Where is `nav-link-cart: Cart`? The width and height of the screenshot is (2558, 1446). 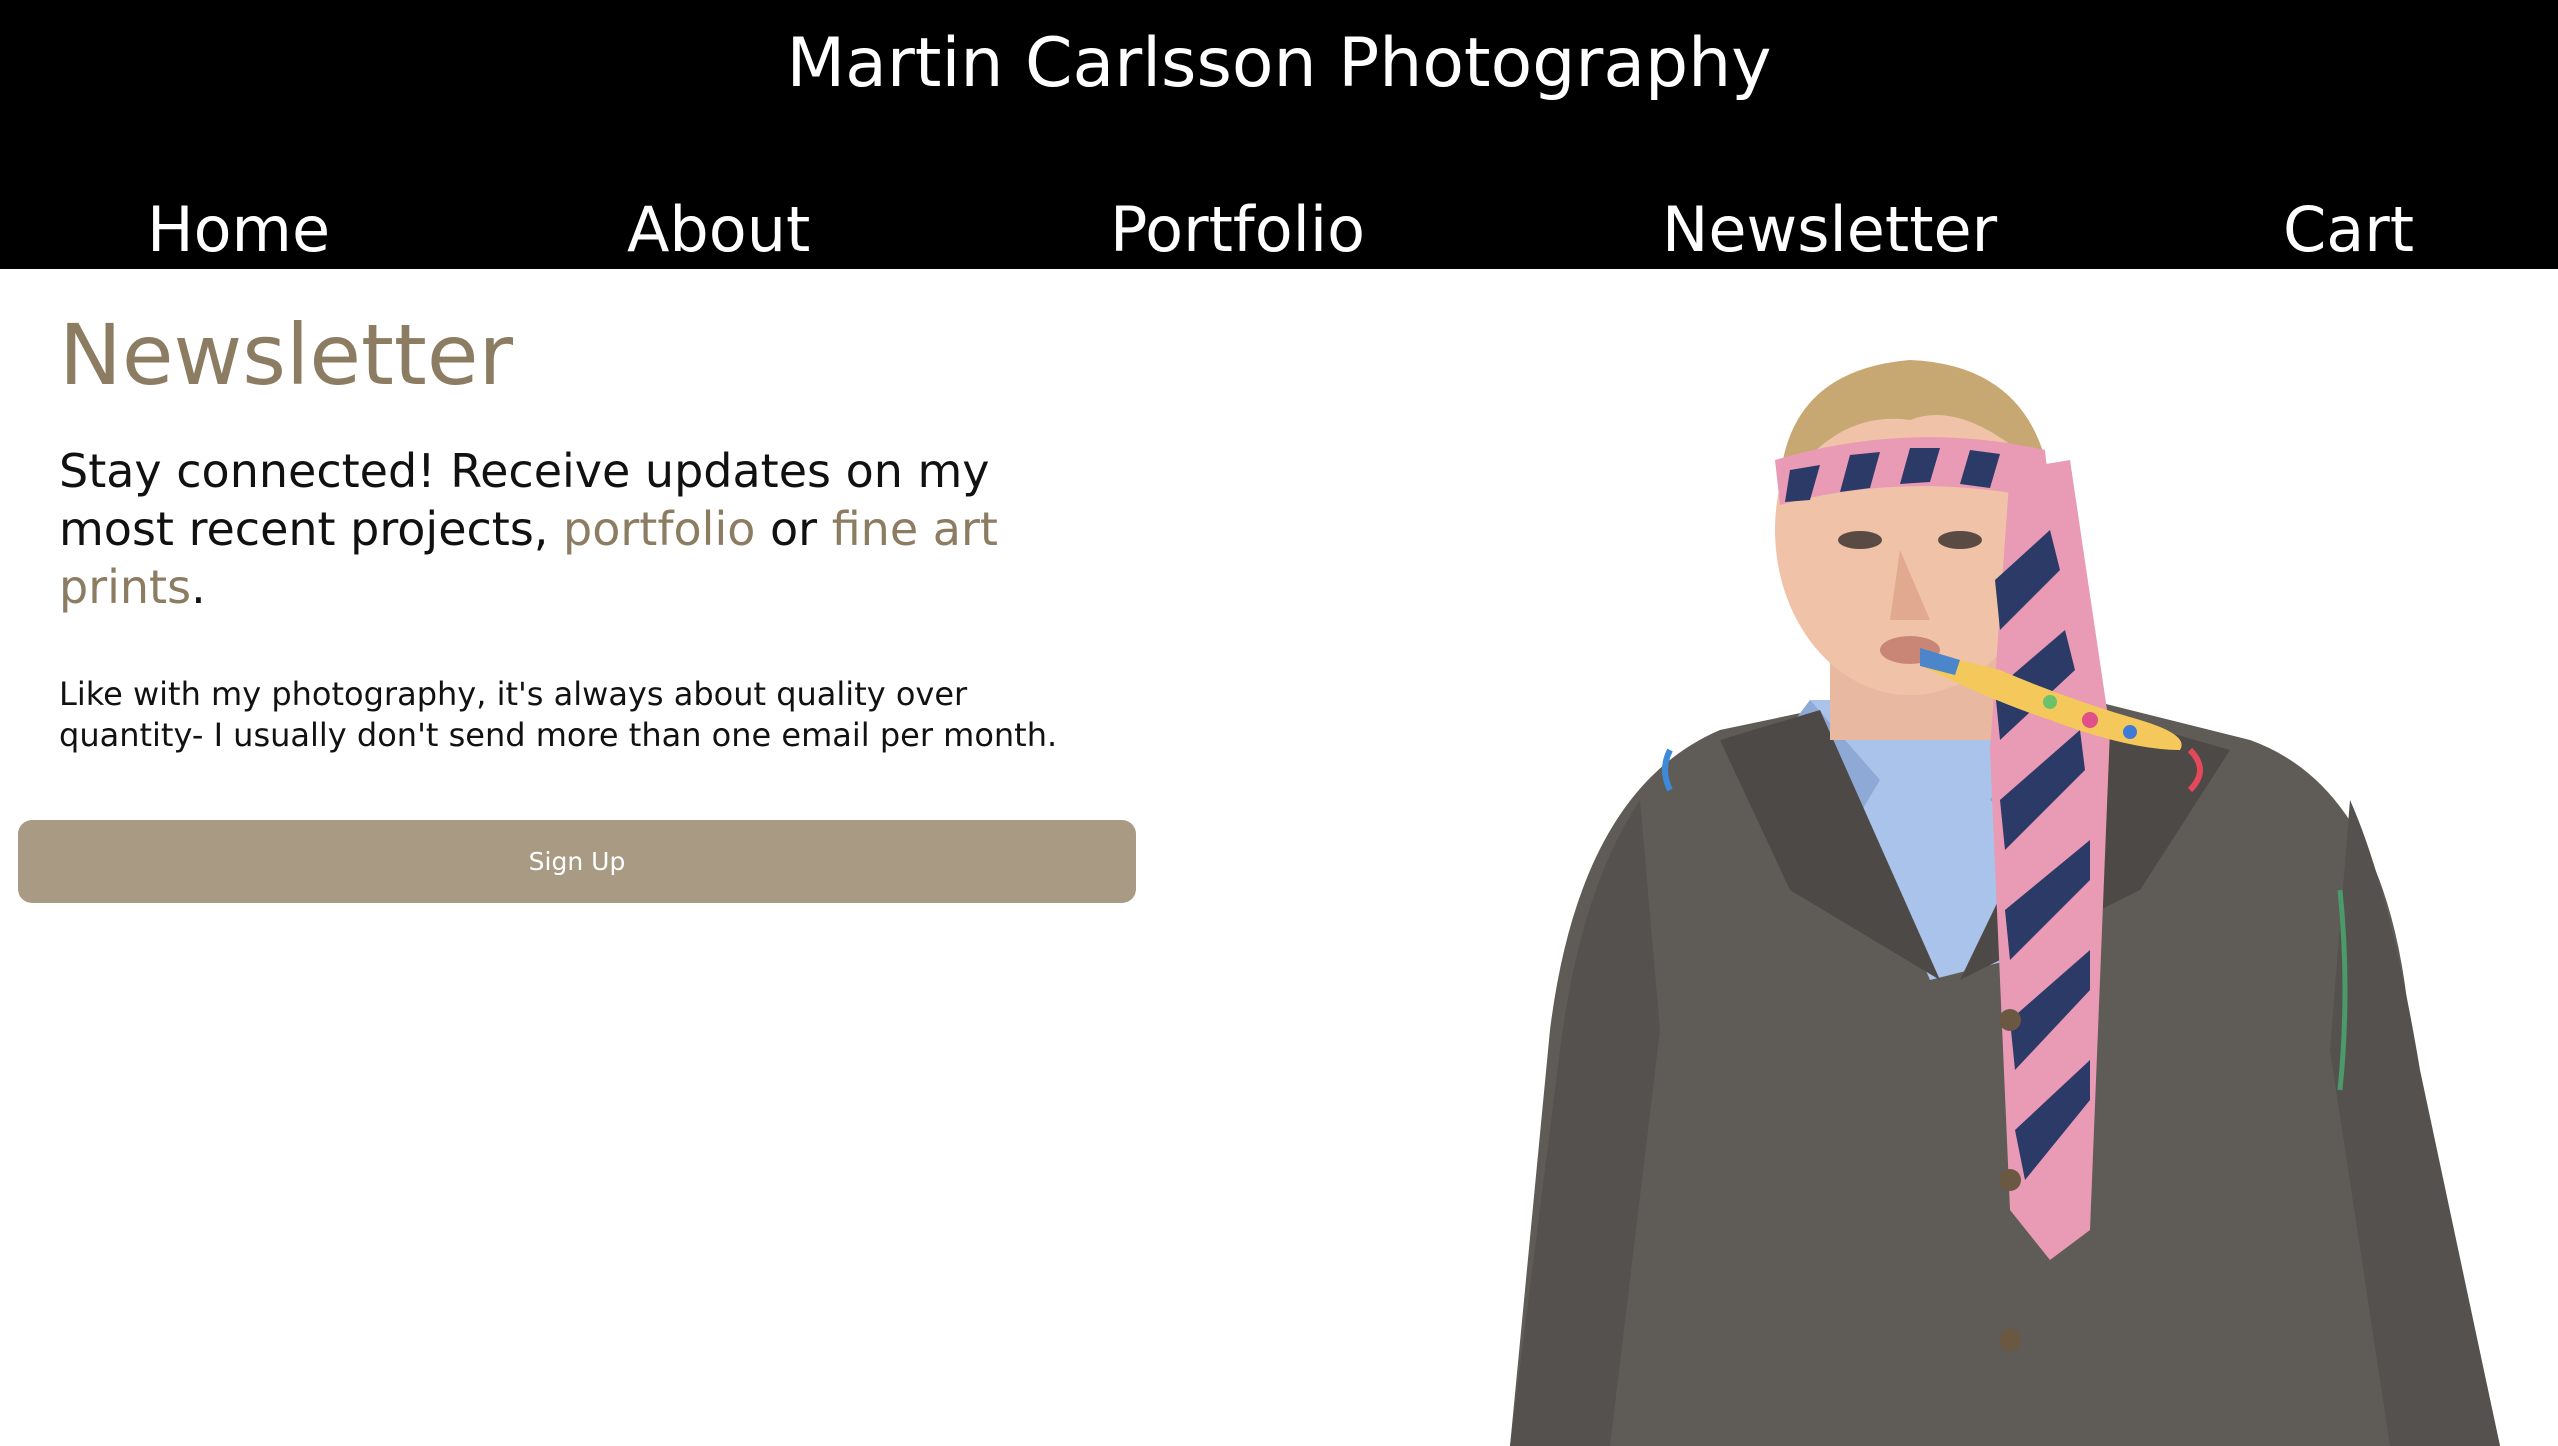
nav-link-cart: Cart is located at coordinates (2348, 230).